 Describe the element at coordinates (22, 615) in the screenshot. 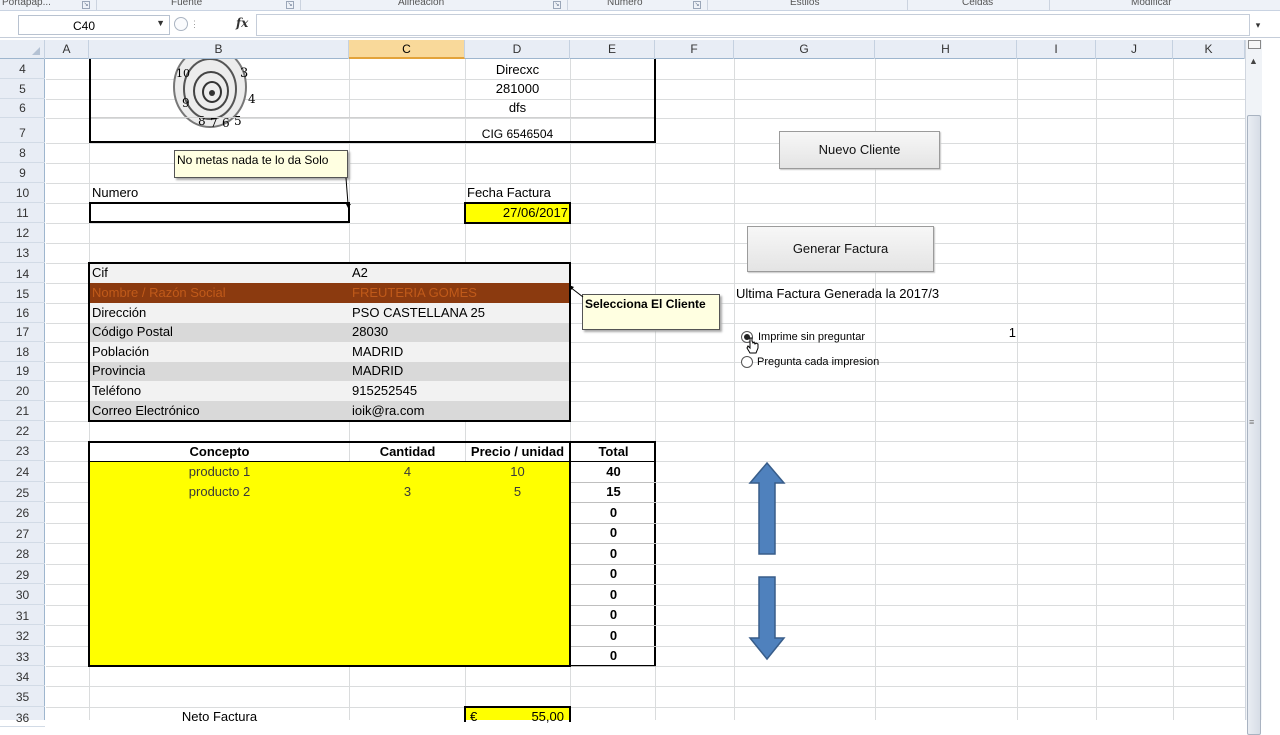

I see `row-header-31: 31` at that location.